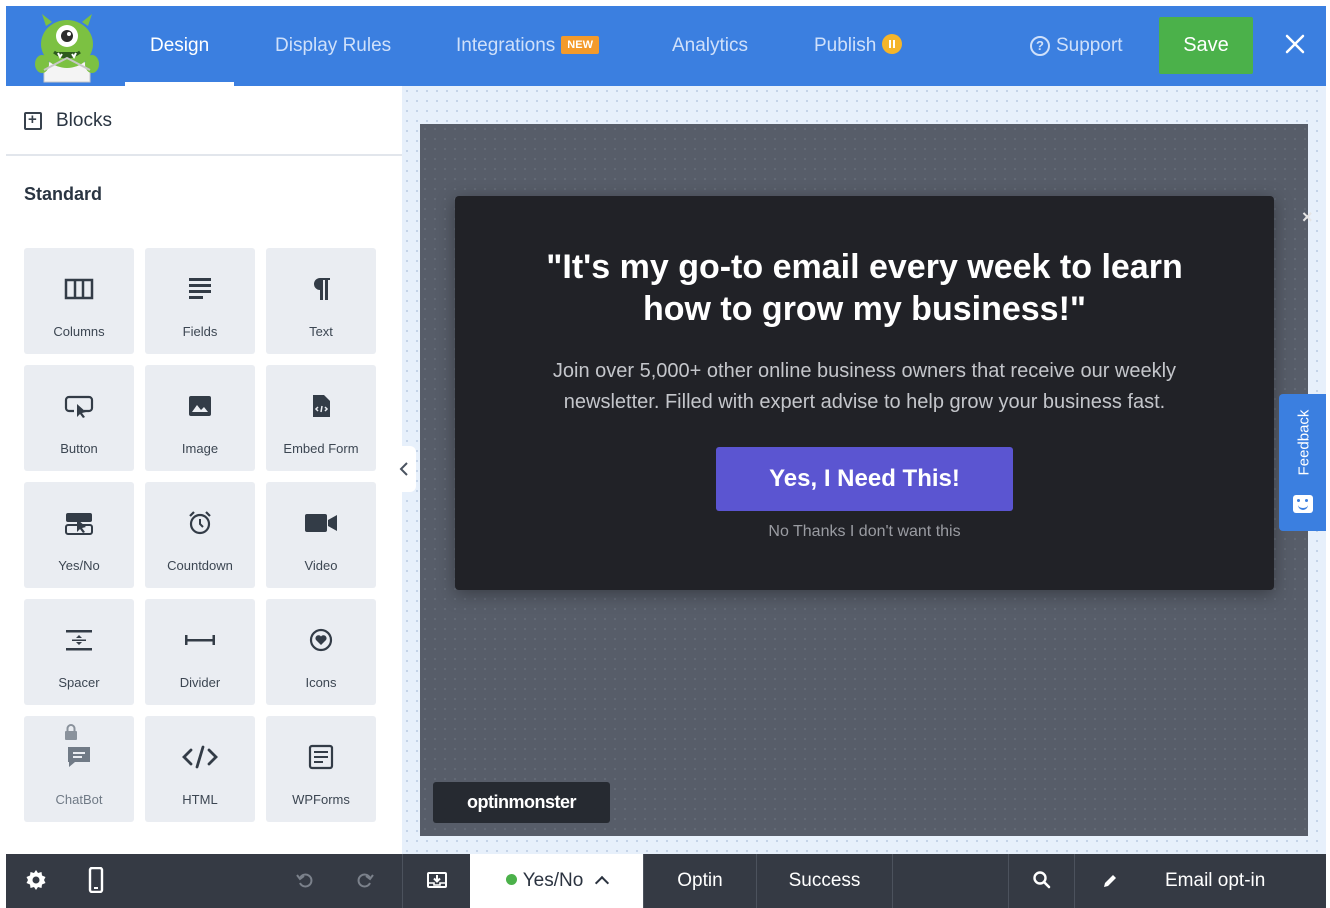 This screenshot has height=908, width=1330. I want to click on save-template-button, so click(436, 881).